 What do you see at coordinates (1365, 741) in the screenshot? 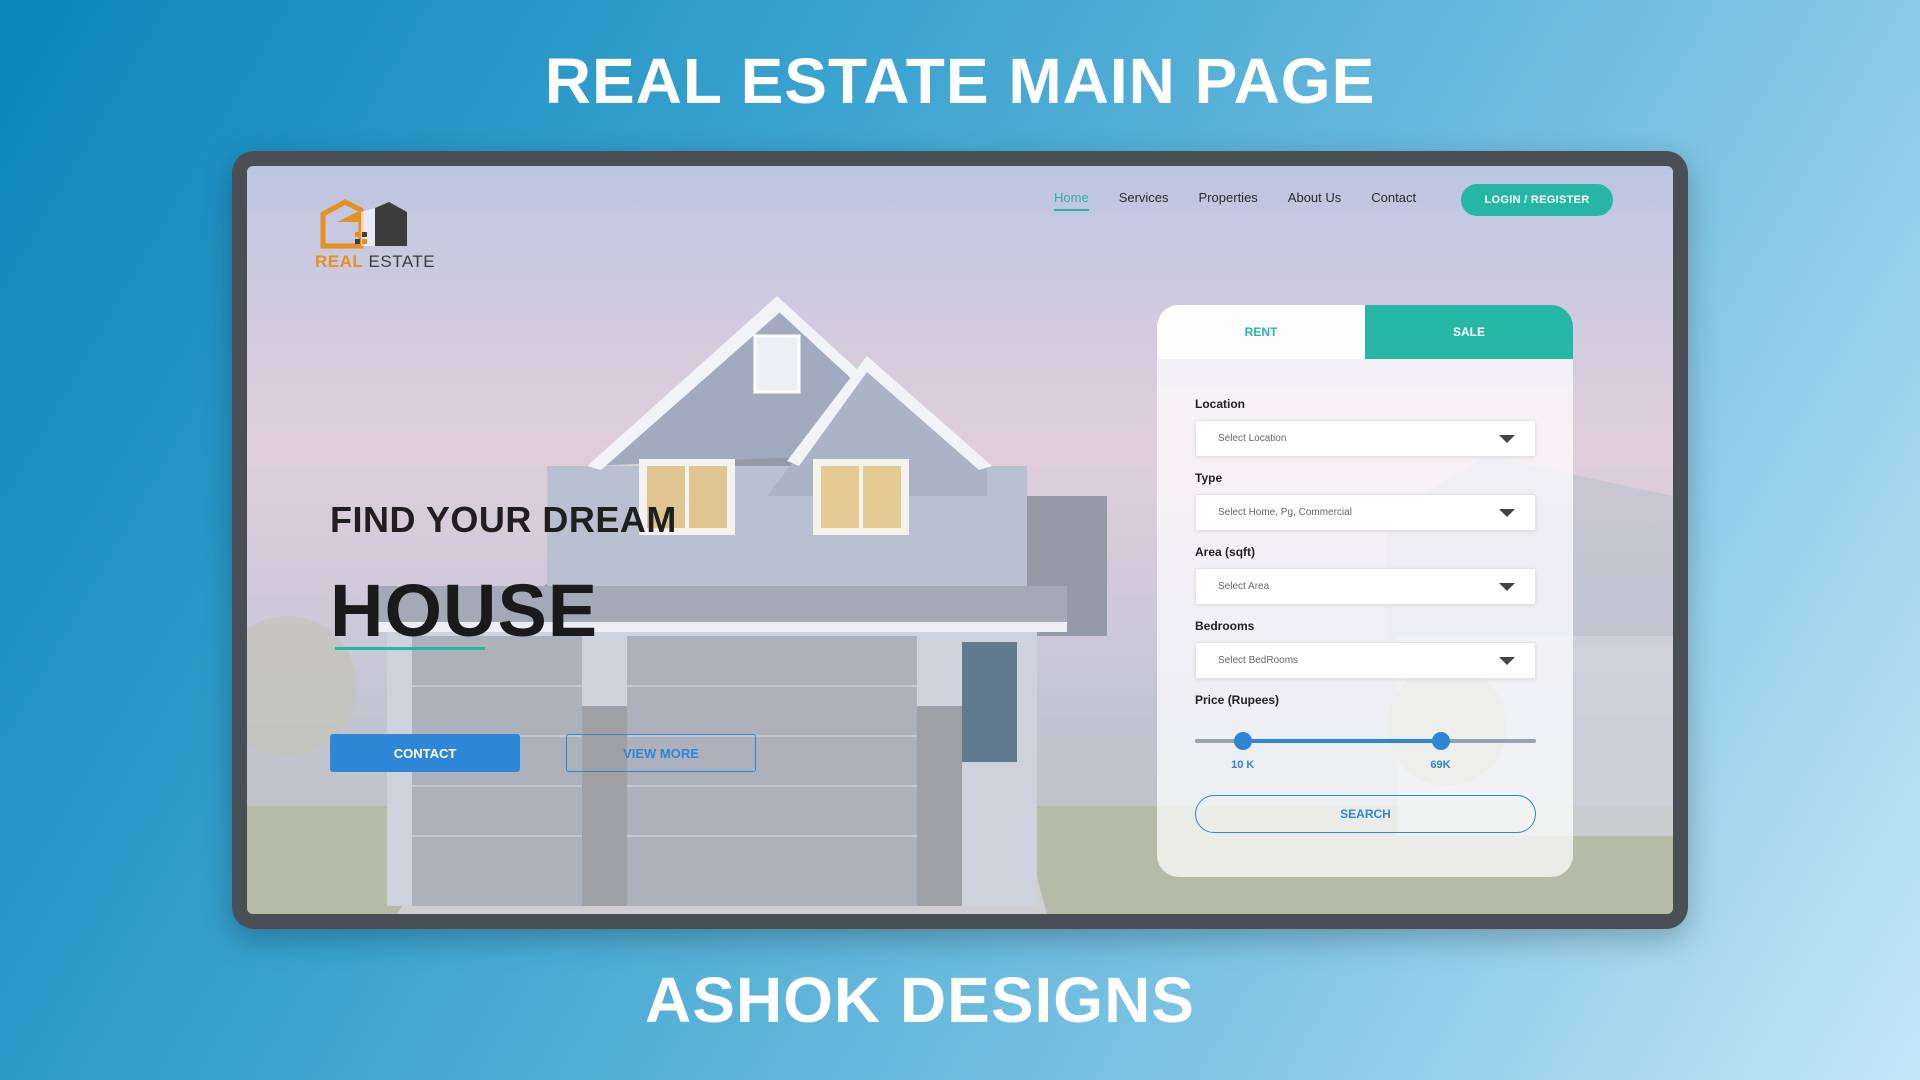
I see `price-range-slider` at bounding box center [1365, 741].